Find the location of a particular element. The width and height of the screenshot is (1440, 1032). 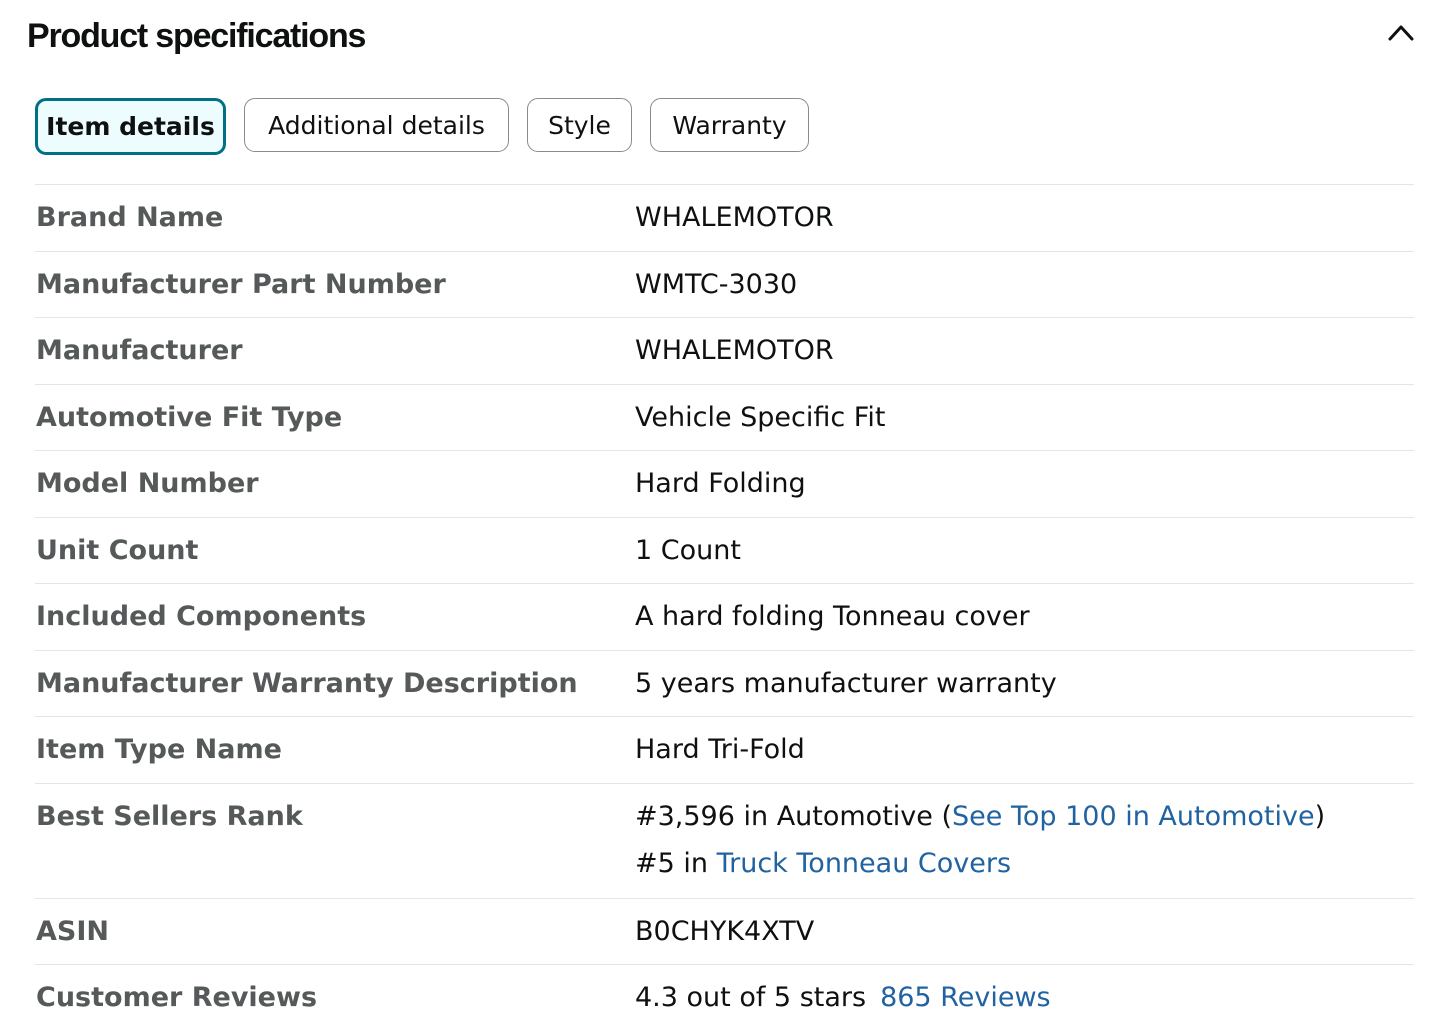

spec-row-unit-count: Unit Count 1 Count is located at coordinates (724, 551).